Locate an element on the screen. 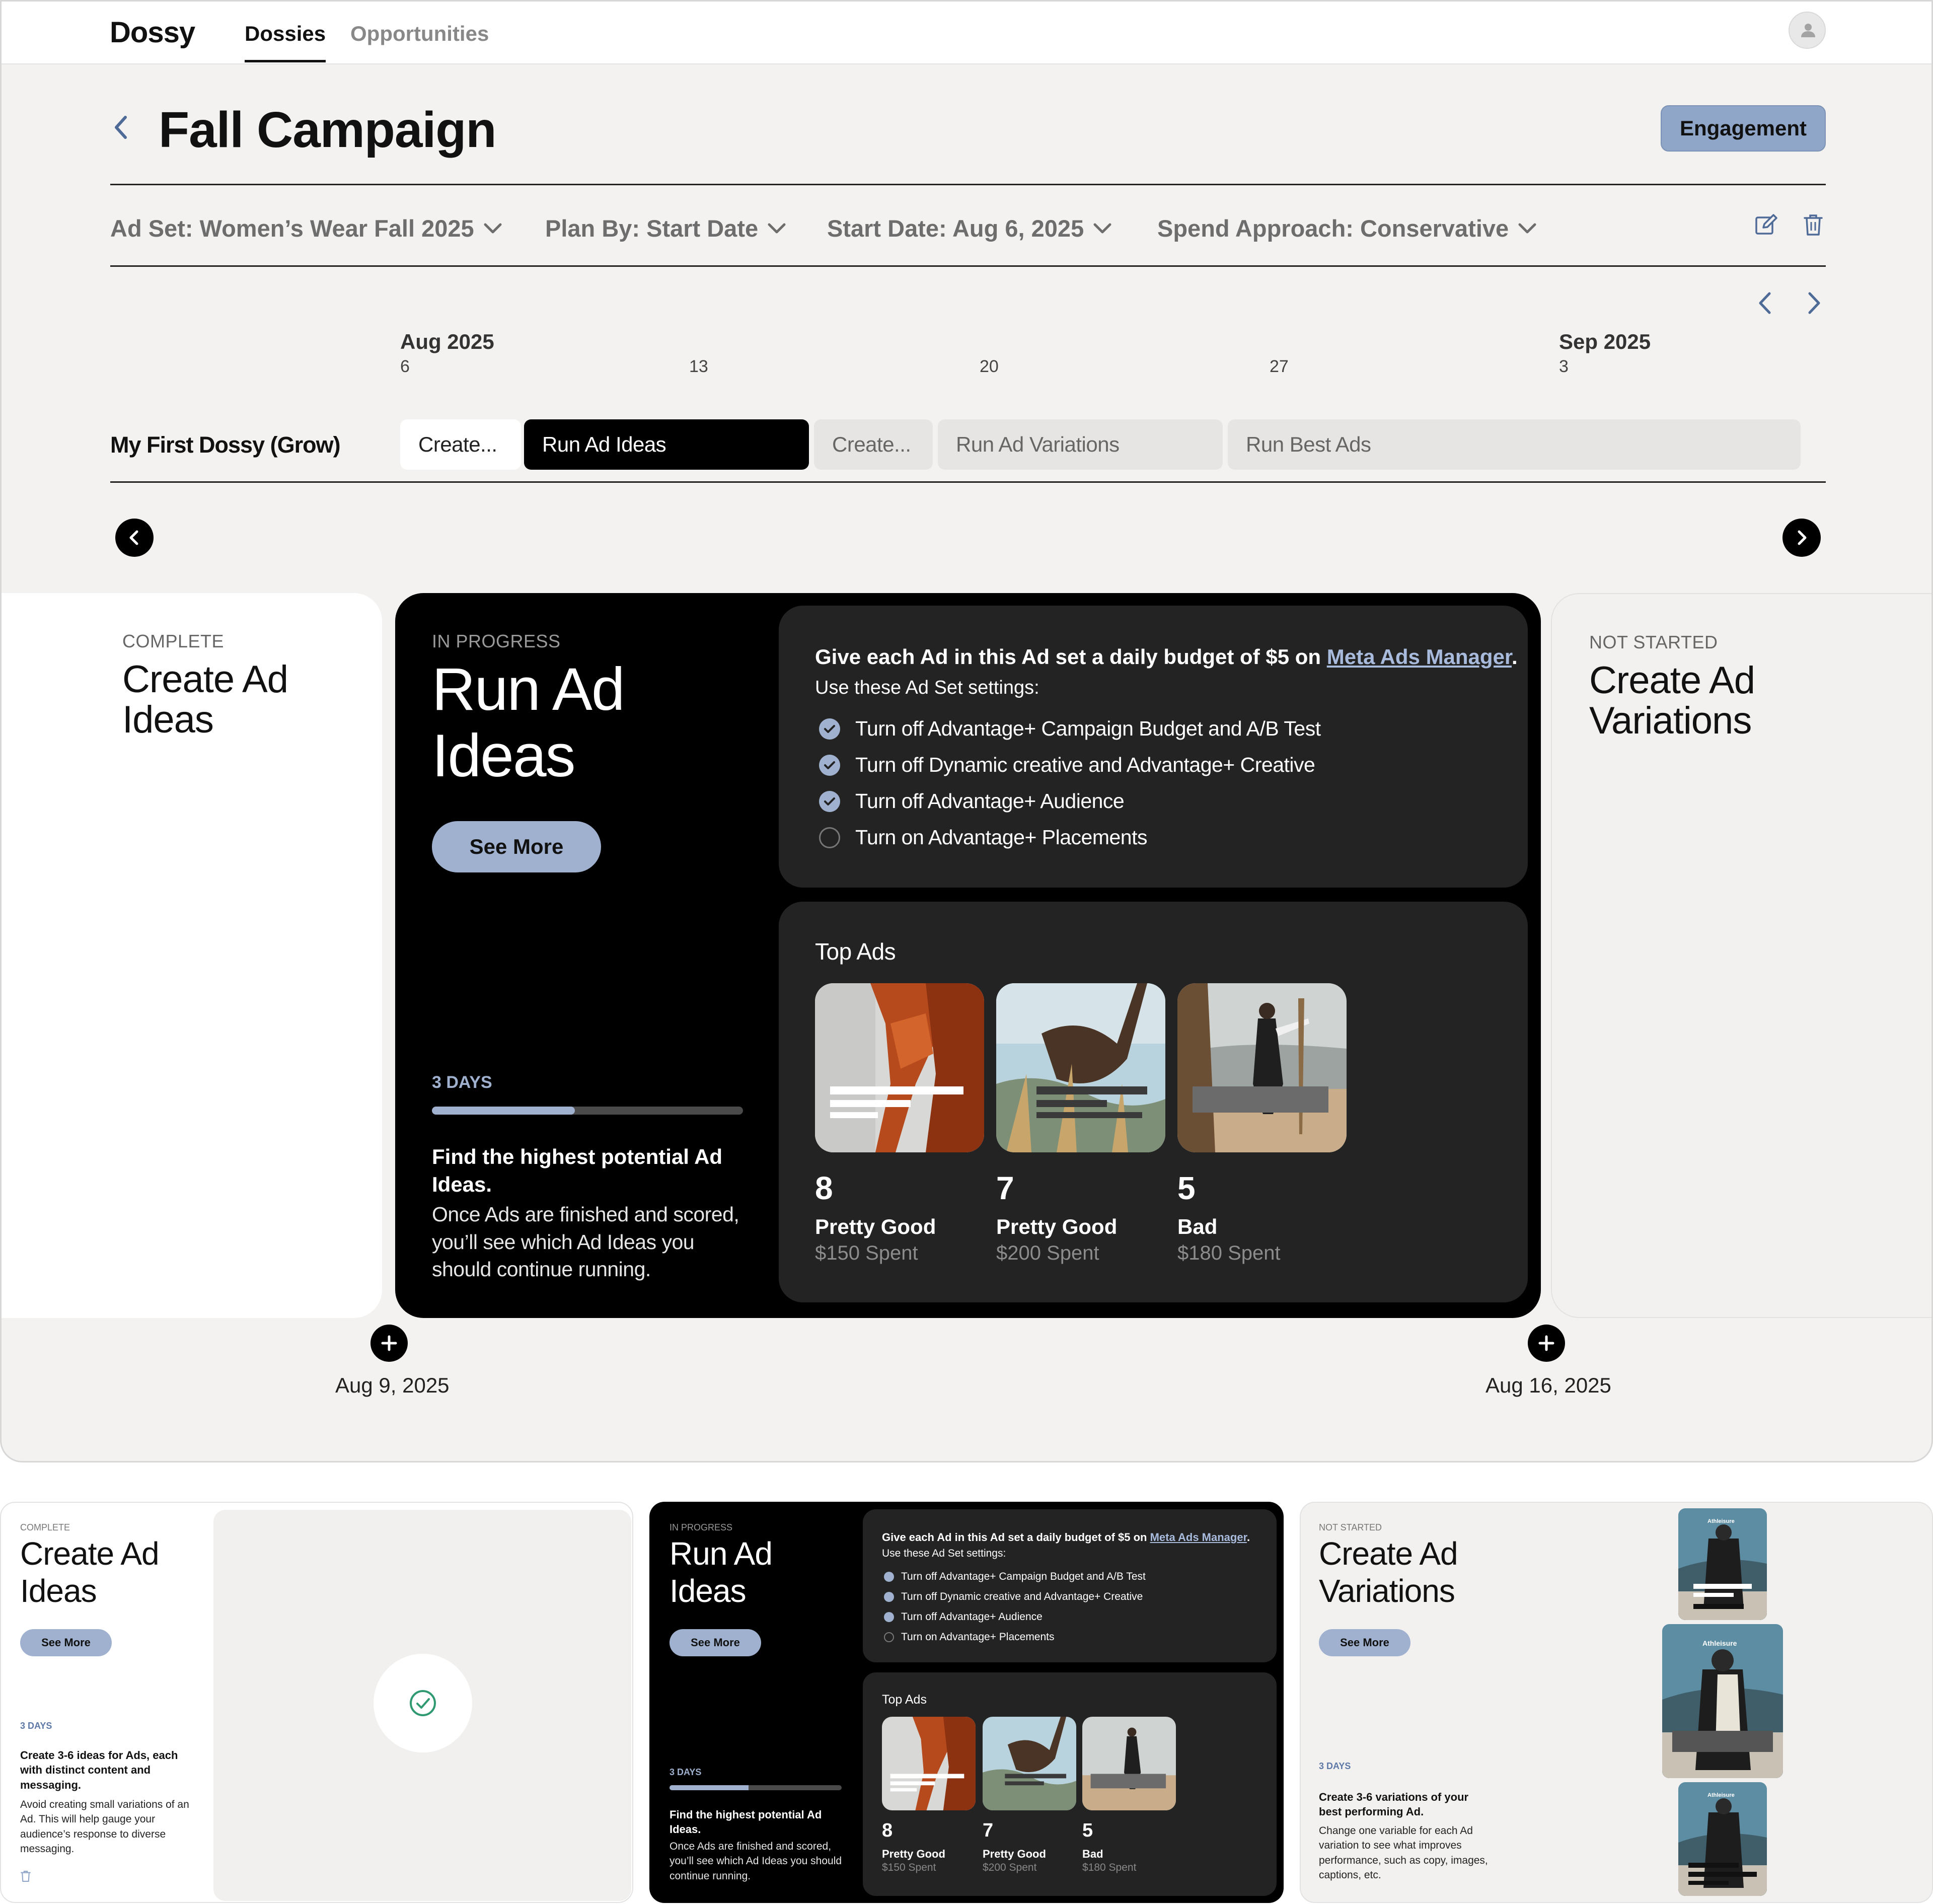 The width and height of the screenshot is (1933, 1904). tab-dossies: Dossies is located at coordinates (285, 42).